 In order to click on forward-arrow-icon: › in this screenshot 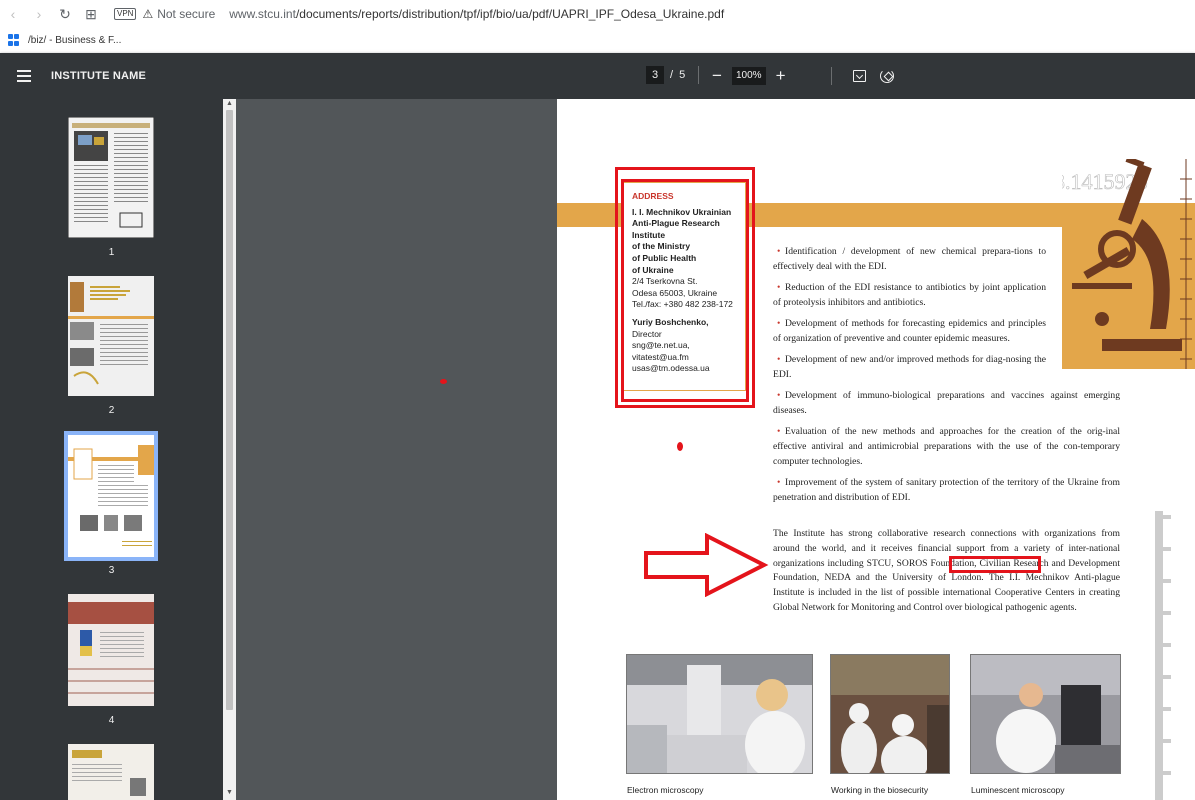, I will do `click(39, 14)`.